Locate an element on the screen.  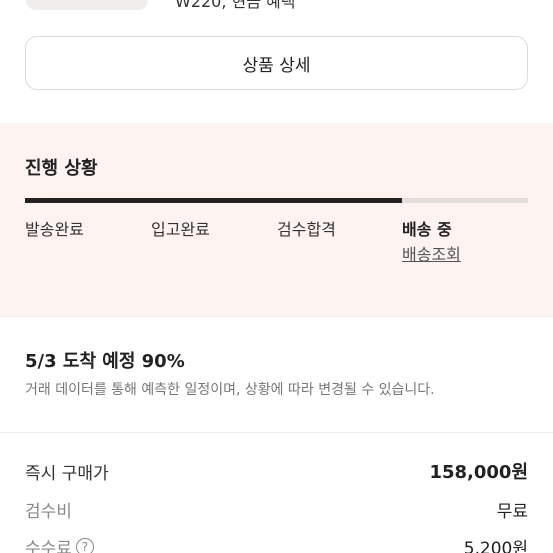
progress-bar is located at coordinates (276, 200).